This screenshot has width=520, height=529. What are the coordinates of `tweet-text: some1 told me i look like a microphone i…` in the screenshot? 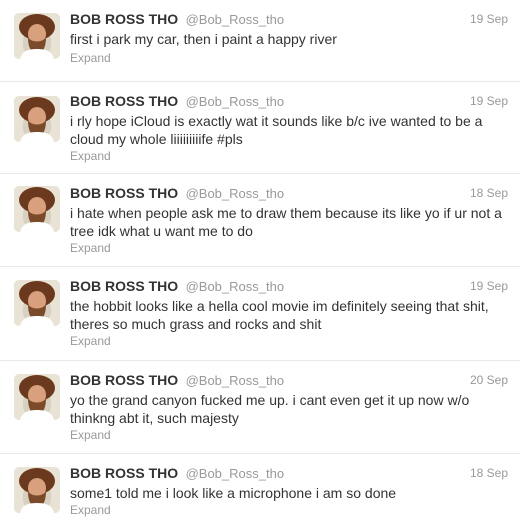 It's located at (233, 493).